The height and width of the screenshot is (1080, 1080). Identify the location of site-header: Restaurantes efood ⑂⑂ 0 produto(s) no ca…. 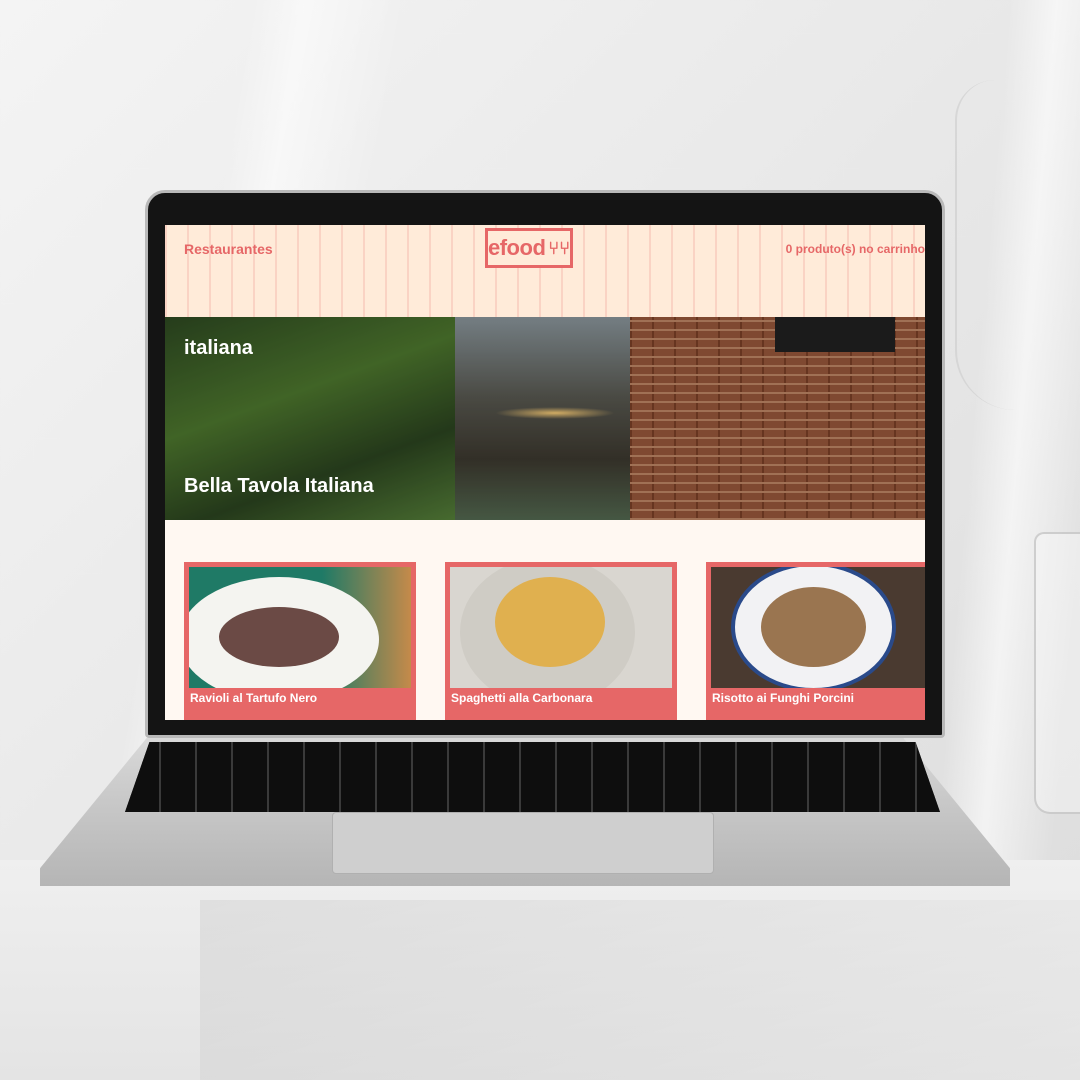
(545, 271).